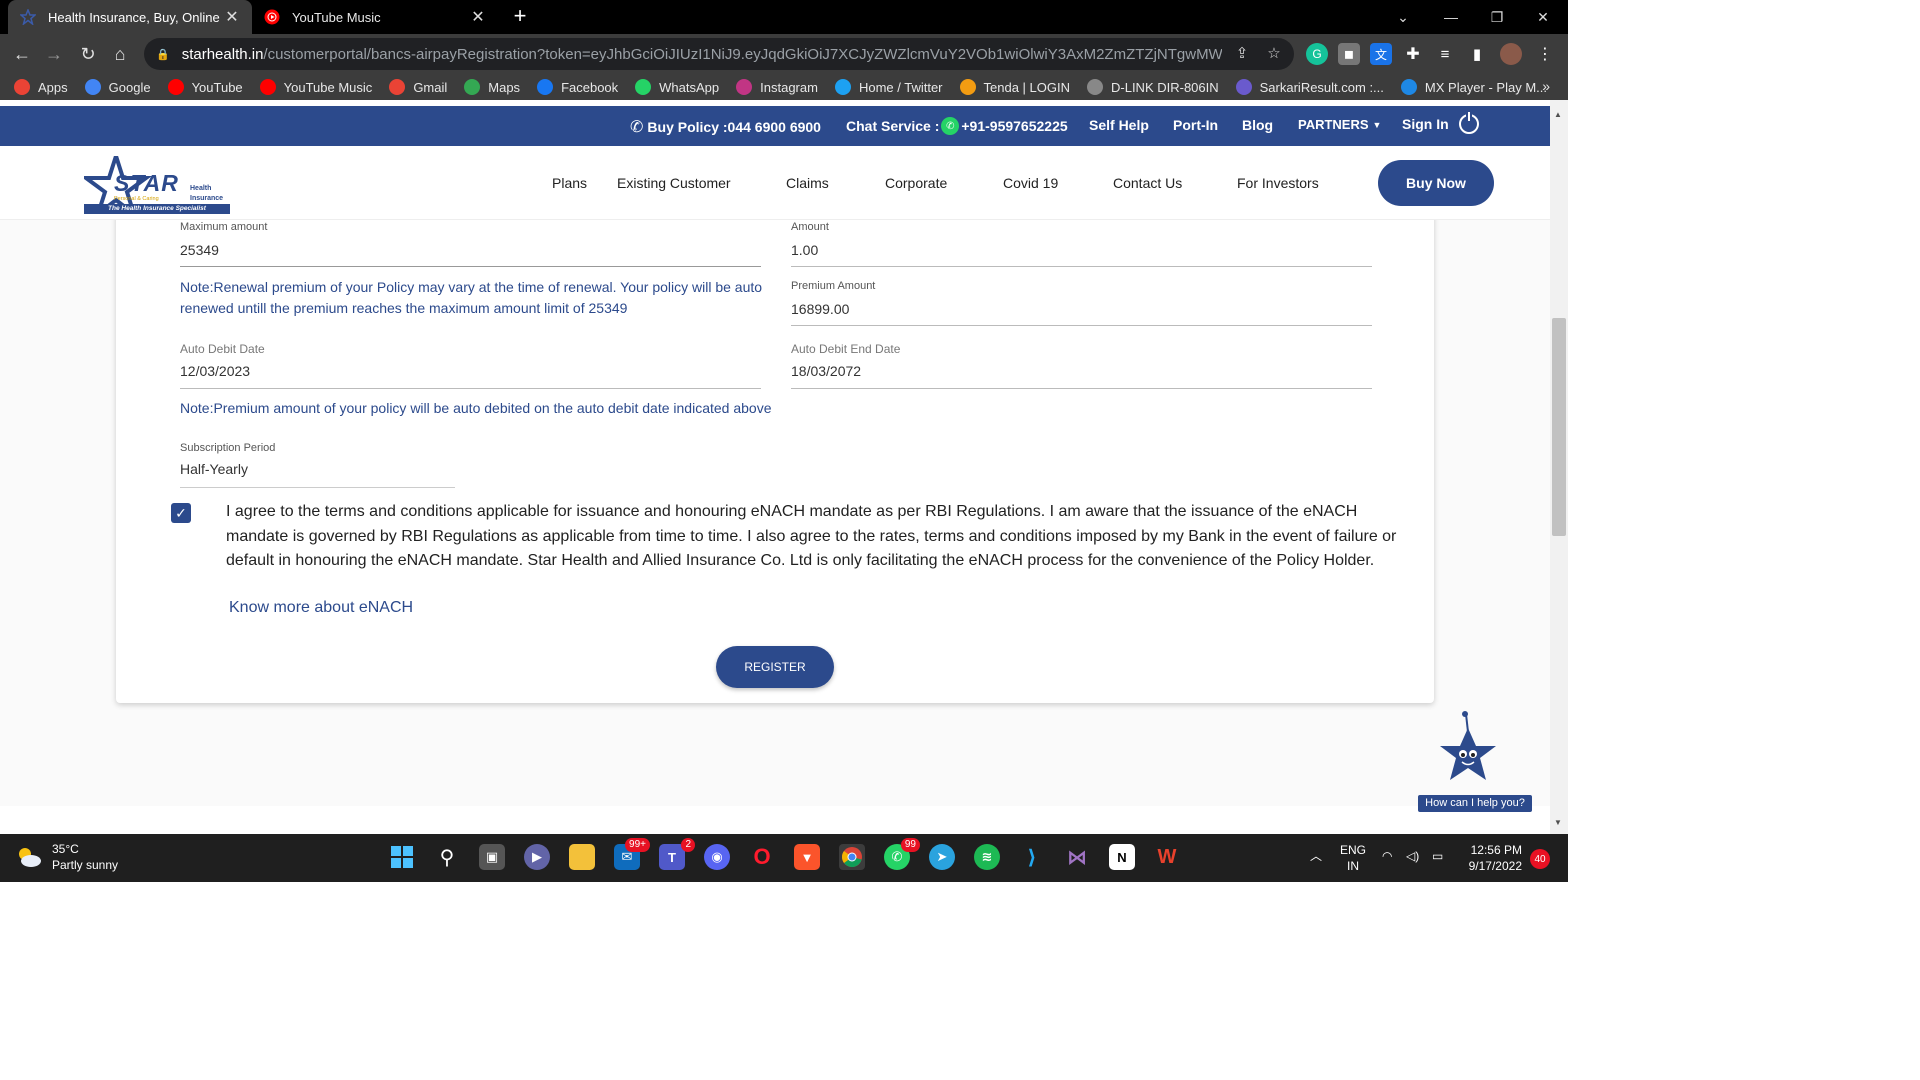  What do you see at coordinates (807, 857) in the screenshot?
I see `brave-icon: ▼` at bounding box center [807, 857].